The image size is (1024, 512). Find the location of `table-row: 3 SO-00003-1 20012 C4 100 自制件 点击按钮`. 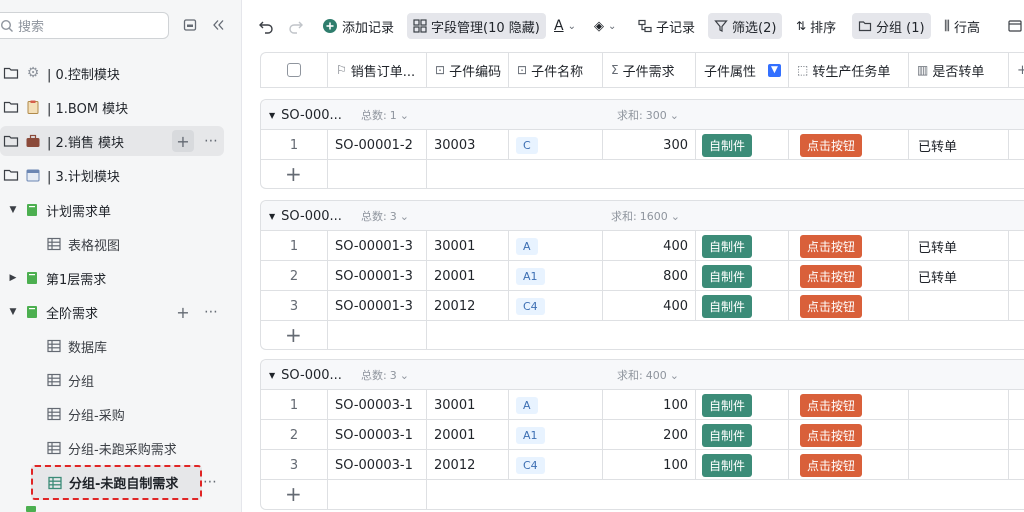

table-row: 3 SO-00003-1 20012 C4 100 自制件 点击按钮 is located at coordinates (642, 465).